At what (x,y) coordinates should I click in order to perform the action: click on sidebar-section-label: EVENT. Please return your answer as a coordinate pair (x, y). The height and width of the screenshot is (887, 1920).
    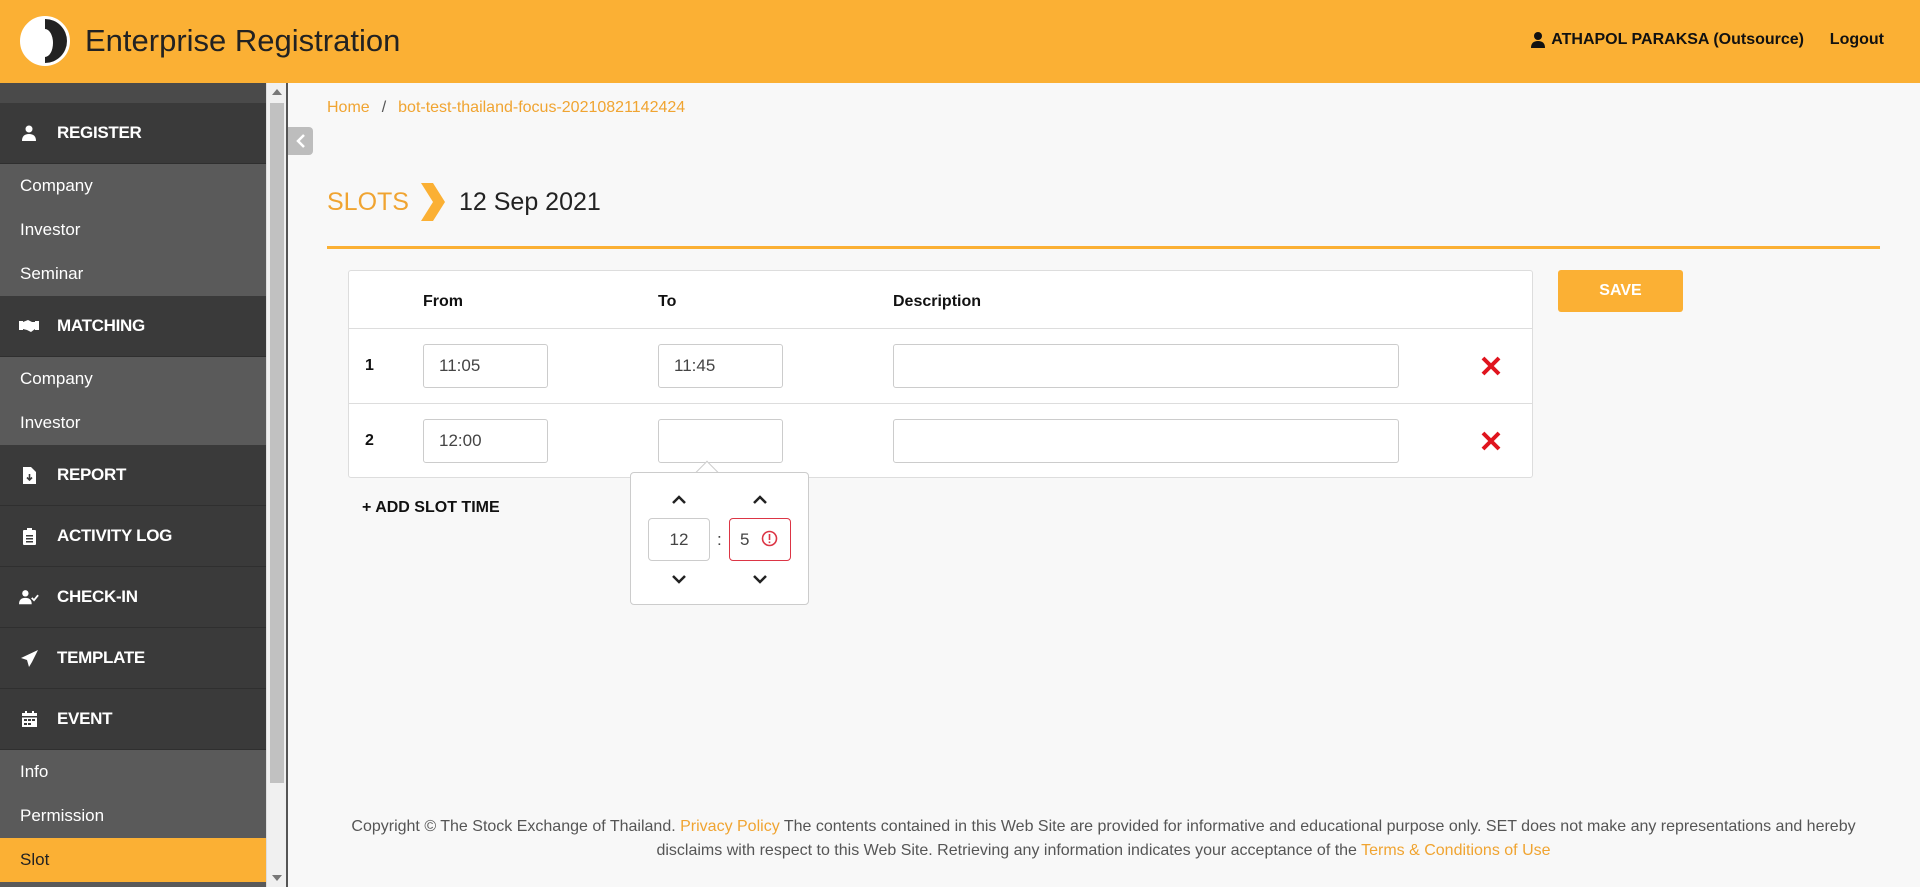
    Looking at the image, I should click on (85, 718).